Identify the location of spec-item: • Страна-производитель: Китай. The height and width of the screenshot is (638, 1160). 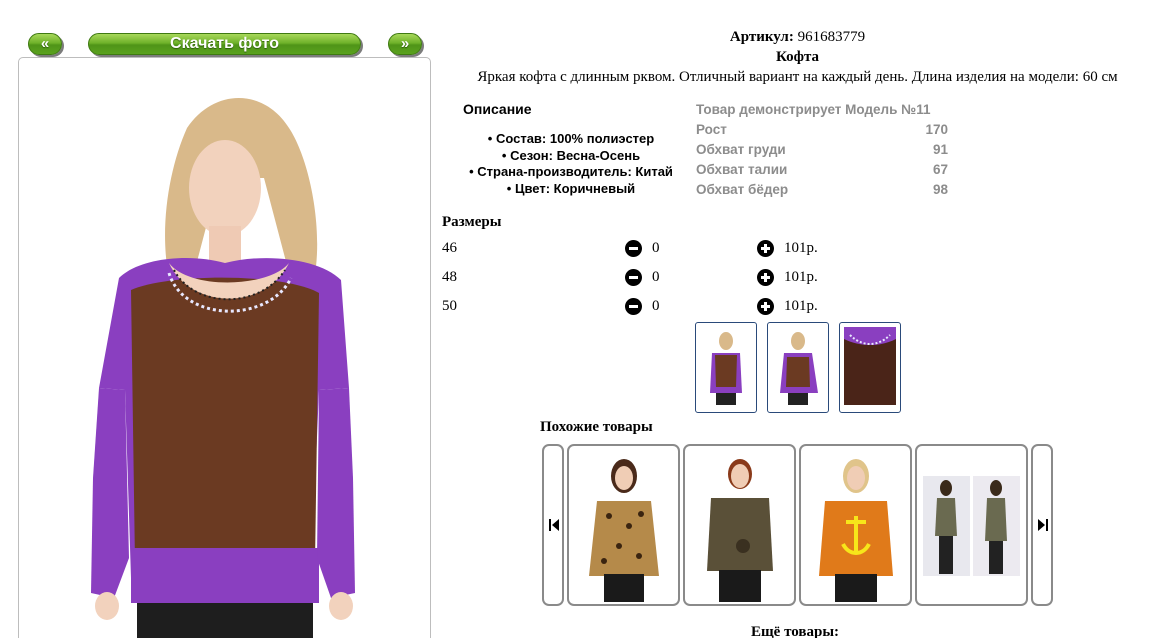
(571, 171).